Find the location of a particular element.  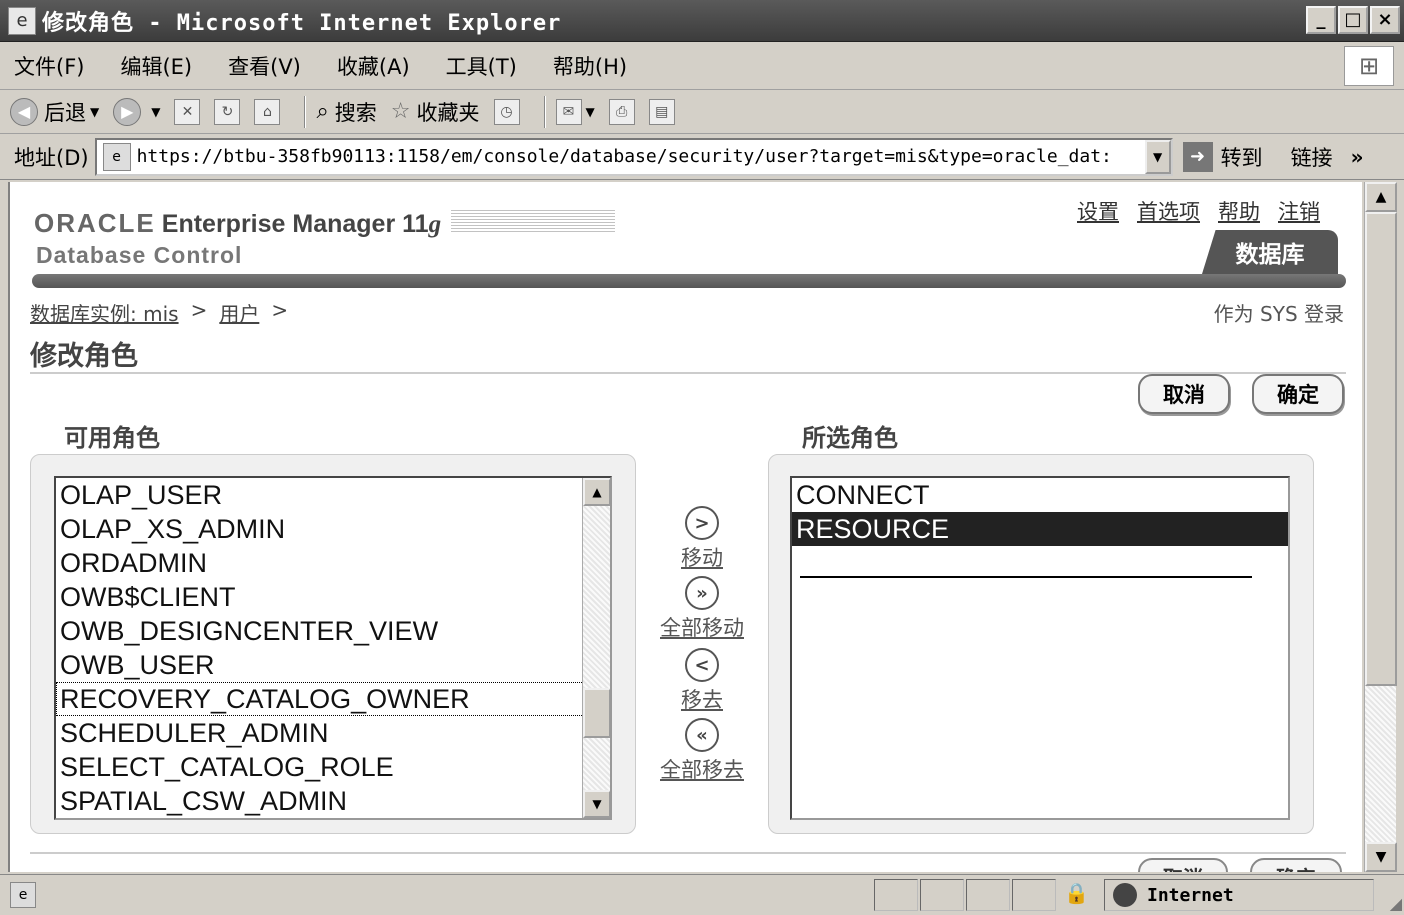

print-button: ⎙ is located at coordinates (621, 111).